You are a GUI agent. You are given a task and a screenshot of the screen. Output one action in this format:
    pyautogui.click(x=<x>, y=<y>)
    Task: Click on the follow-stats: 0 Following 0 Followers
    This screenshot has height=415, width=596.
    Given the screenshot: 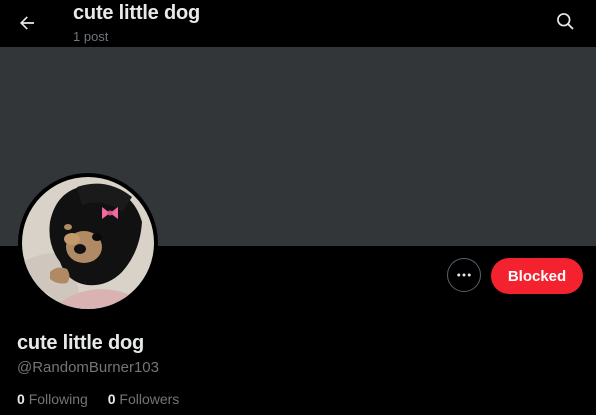 What is the action you would take?
    pyautogui.click(x=106, y=399)
    